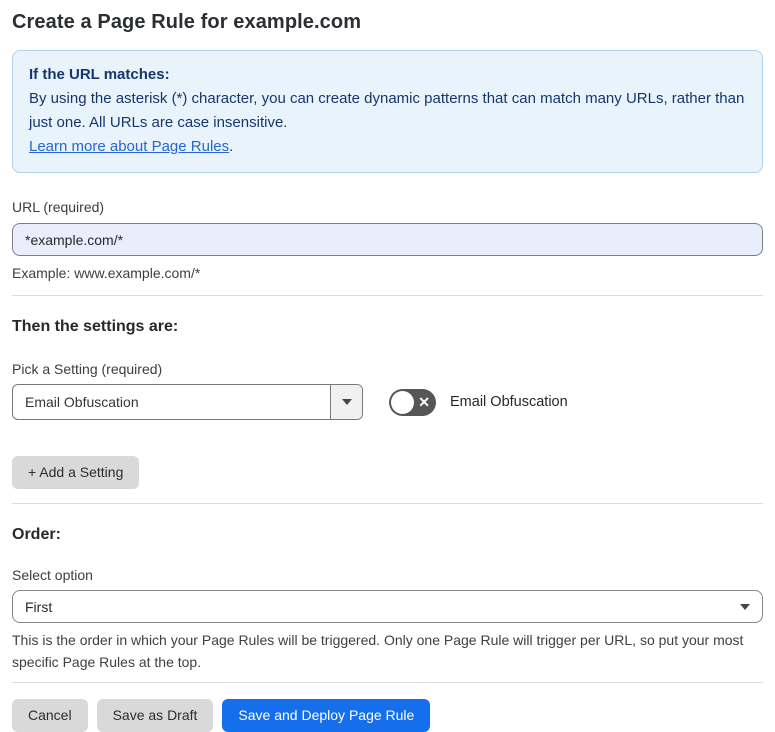  Describe the element at coordinates (387, 606) in the screenshot. I see `order-select: First` at that location.